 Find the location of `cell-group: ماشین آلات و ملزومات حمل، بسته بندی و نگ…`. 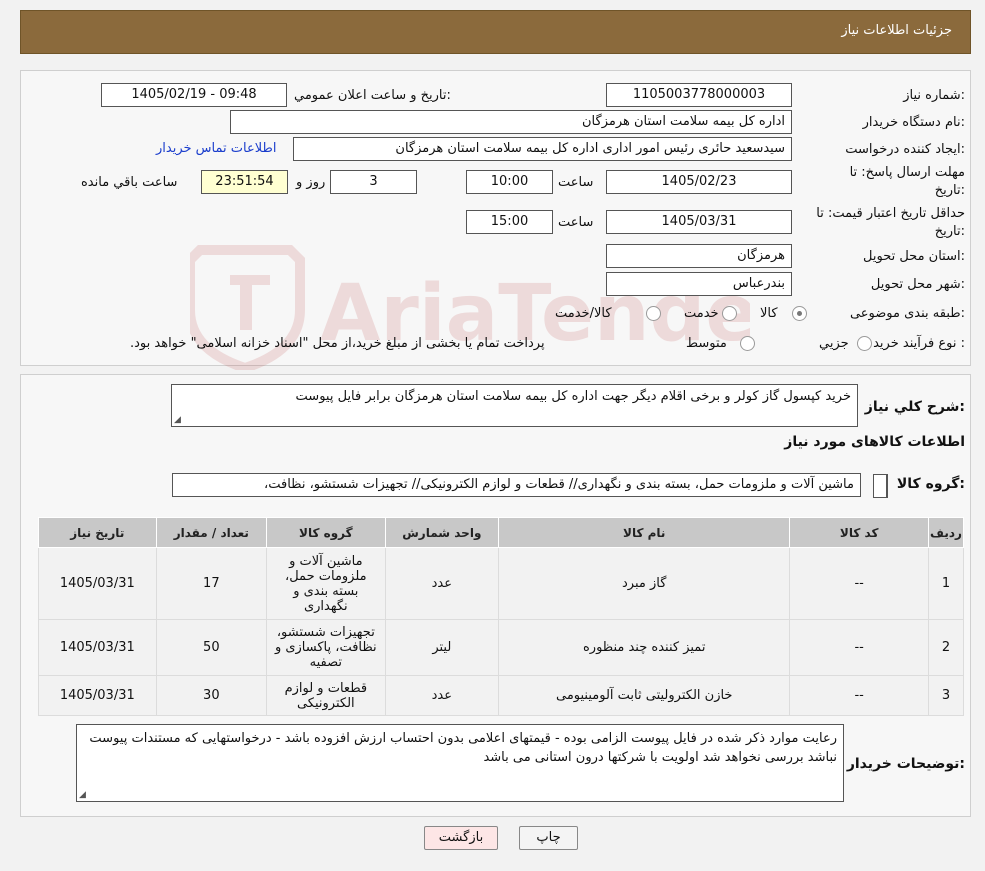

cell-group: ماشین آلات و ملزومات حمل، بسته بندی و نگ… is located at coordinates (326, 583).